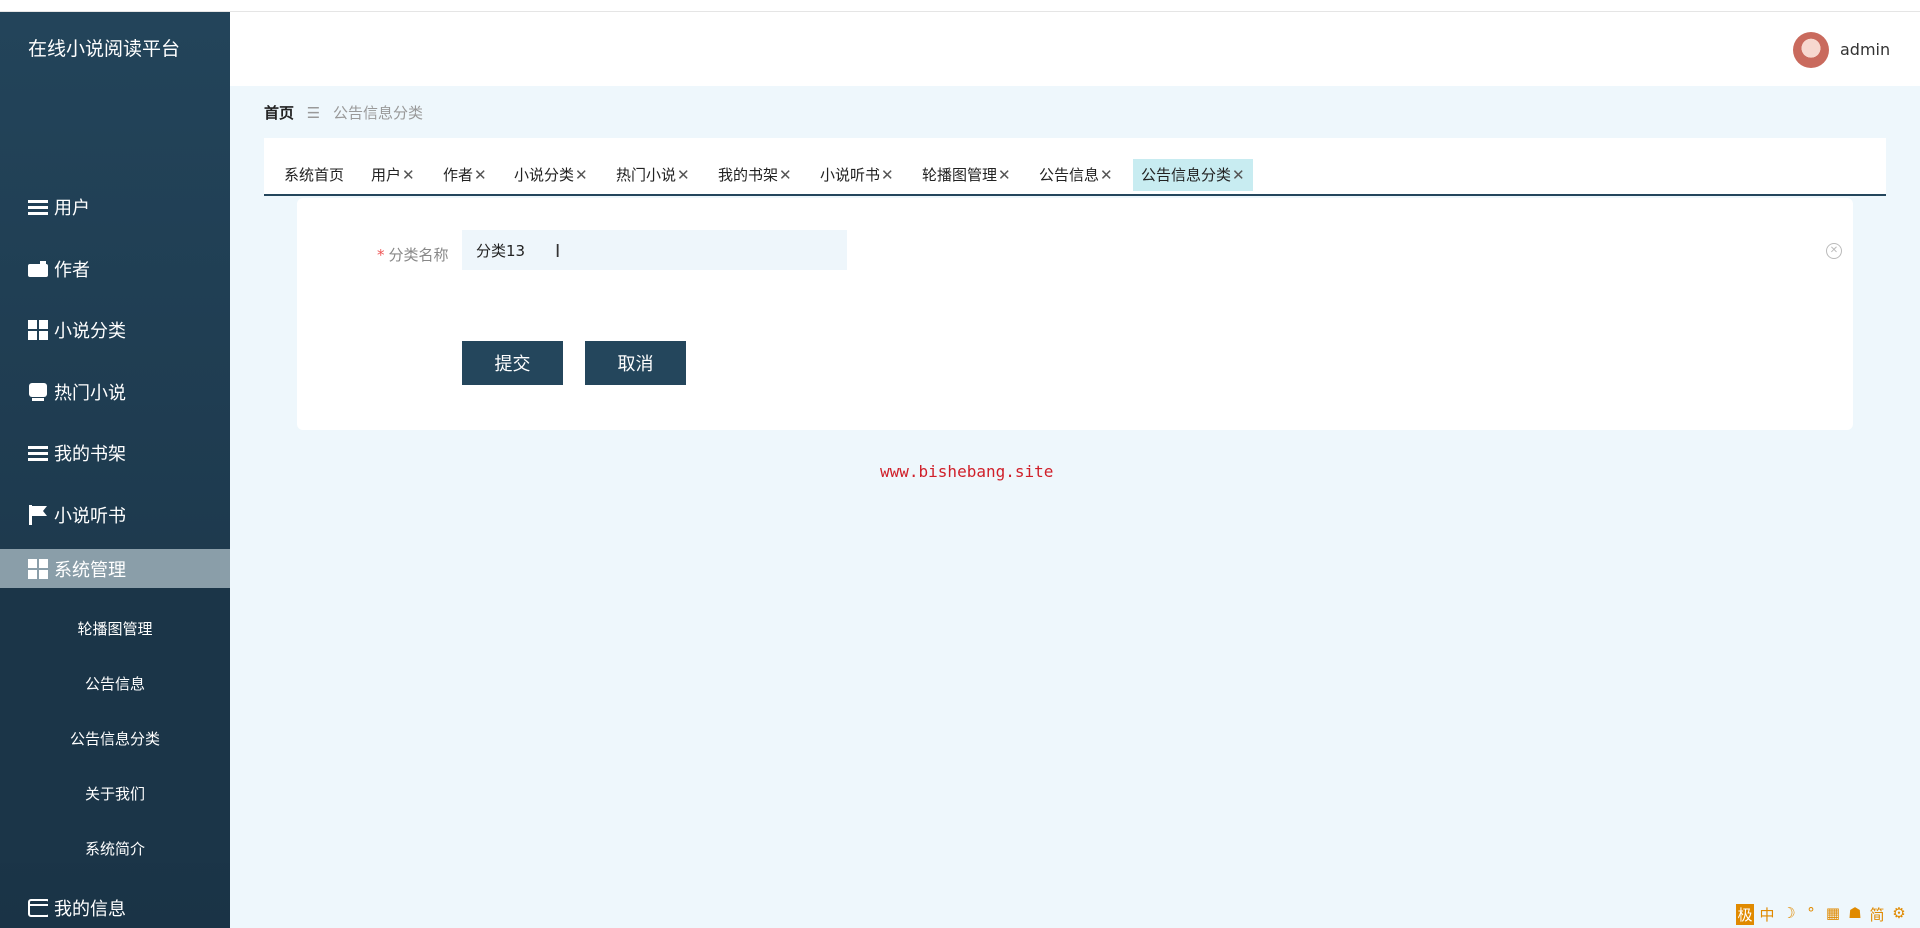 The height and width of the screenshot is (928, 1920). I want to click on sidebar-item-label: 用户, so click(72, 208).